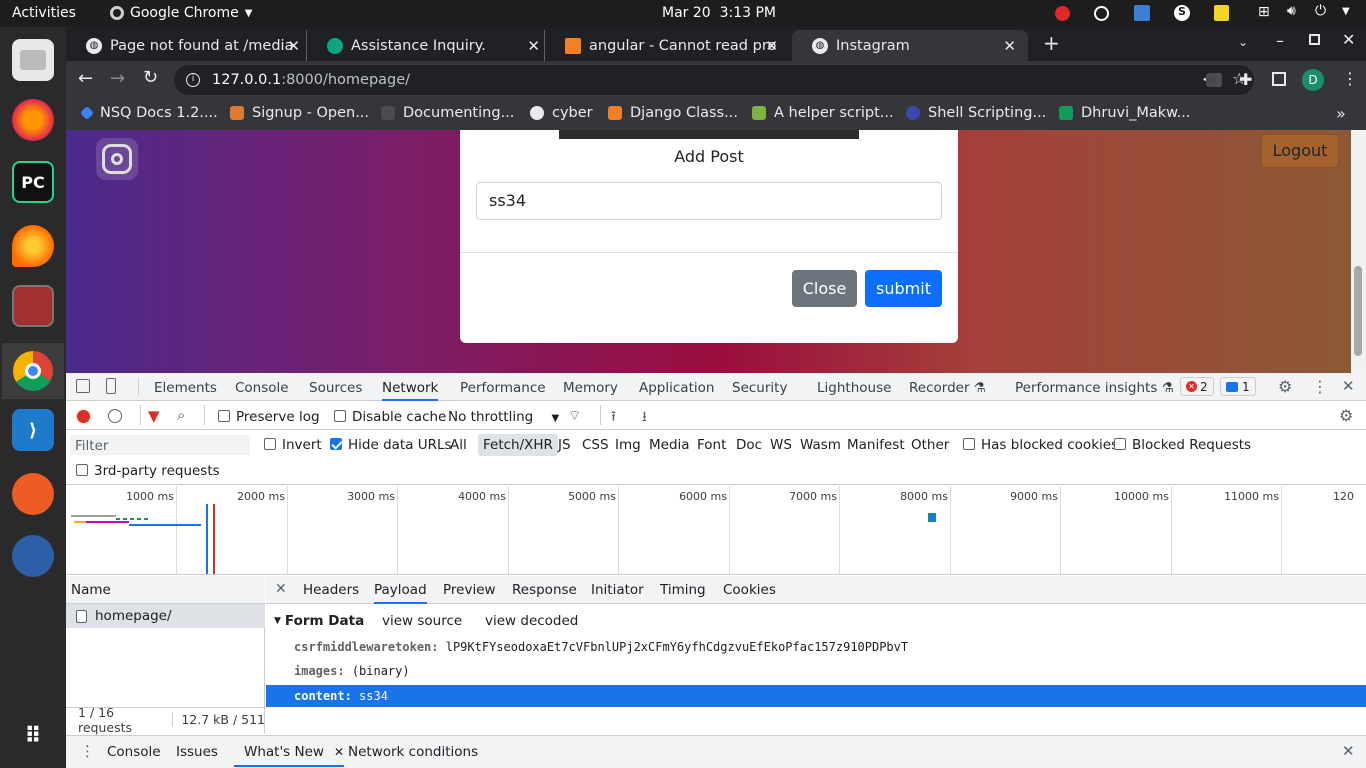 Image resolution: width=1366 pixels, height=768 pixels. What do you see at coordinates (1062, 13) in the screenshot?
I see `record-indicator-icon` at bounding box center [1062, 13].